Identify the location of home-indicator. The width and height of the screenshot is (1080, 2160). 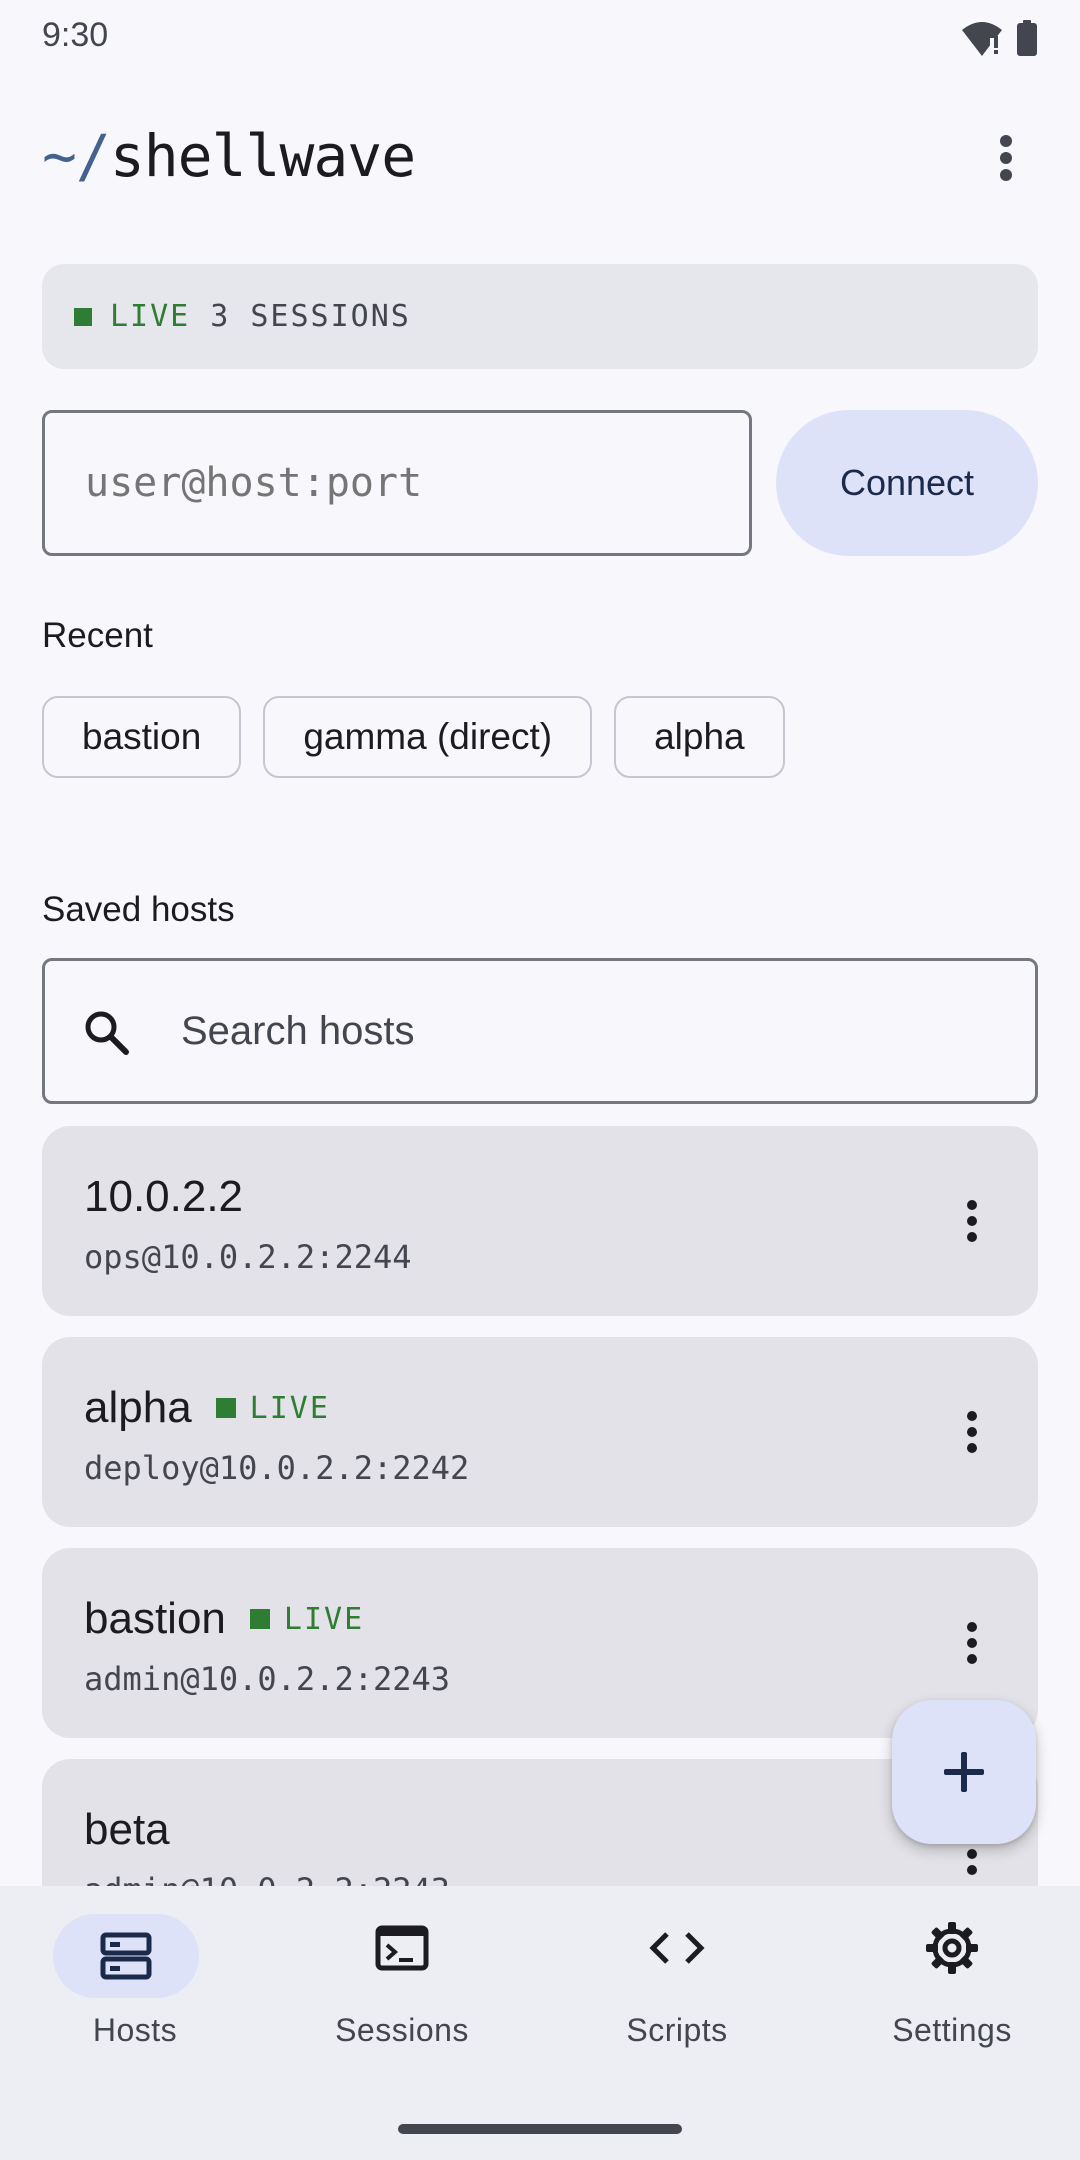
(540, 2129).